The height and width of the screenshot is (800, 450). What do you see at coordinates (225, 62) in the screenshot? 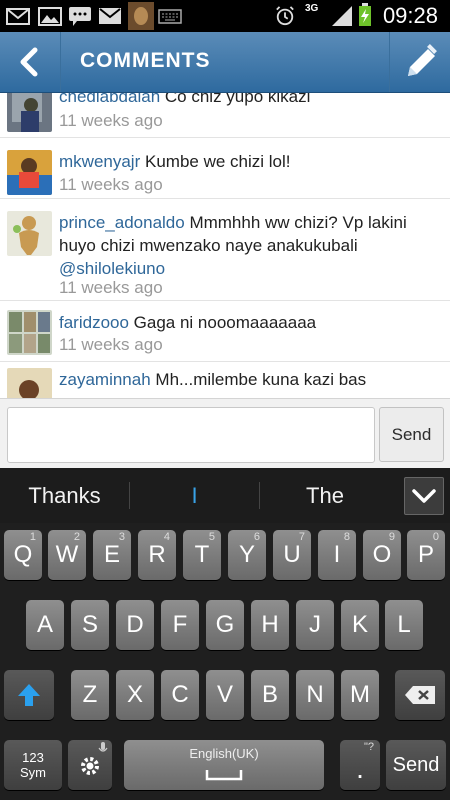
I see `app-header: COMMENTS` at bounding box center [225, 62].